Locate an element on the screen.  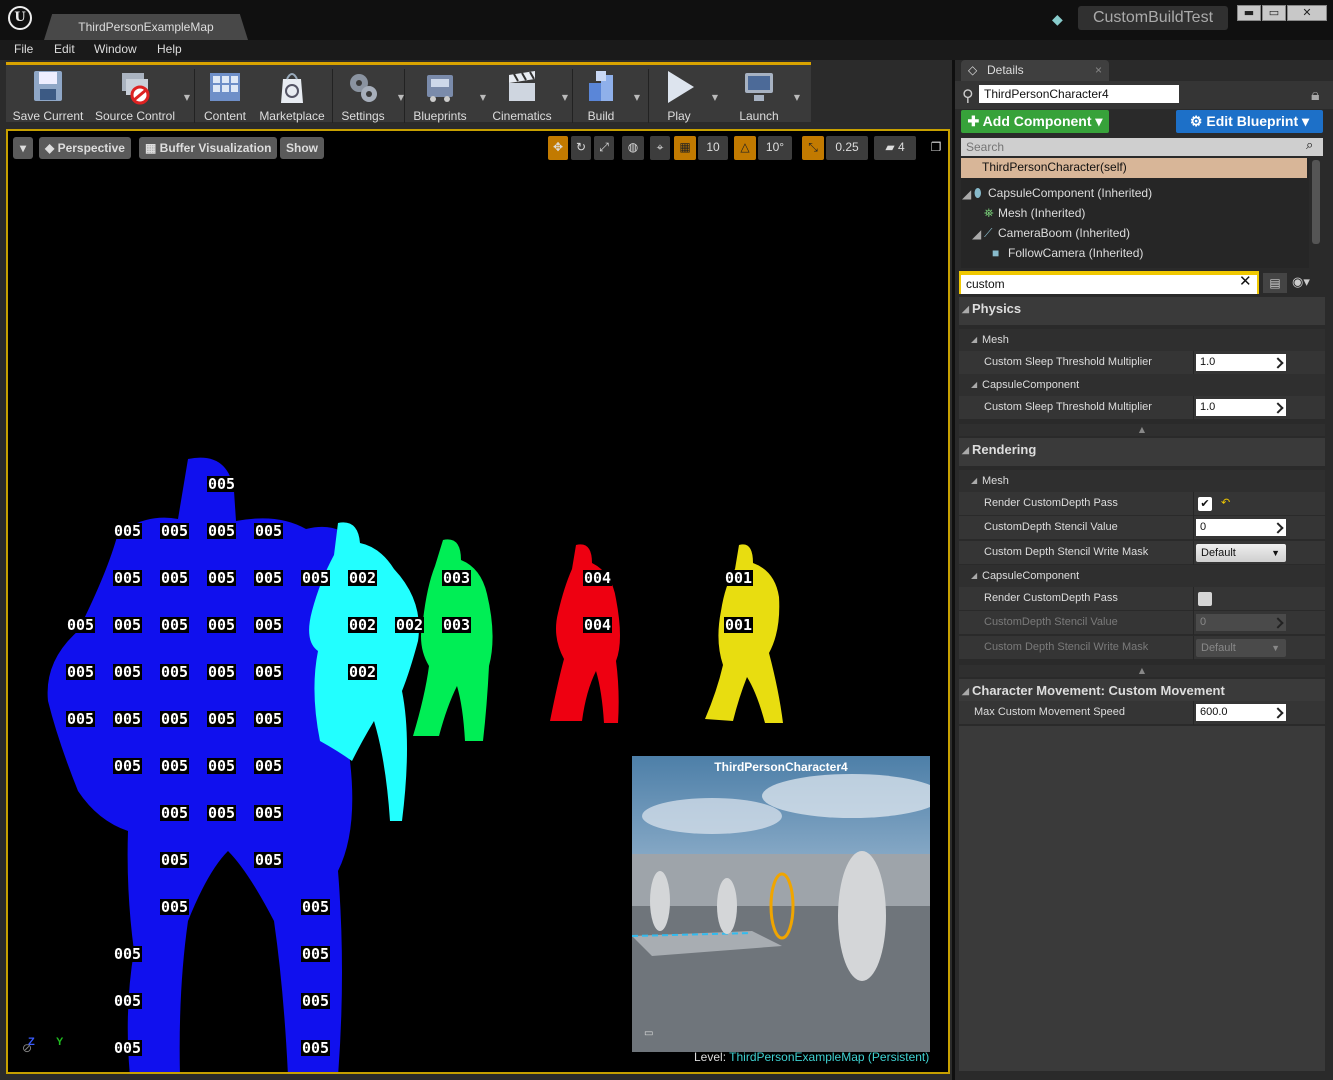
view-options-icon: ◉▾ is located at coordinates (1301, 282).